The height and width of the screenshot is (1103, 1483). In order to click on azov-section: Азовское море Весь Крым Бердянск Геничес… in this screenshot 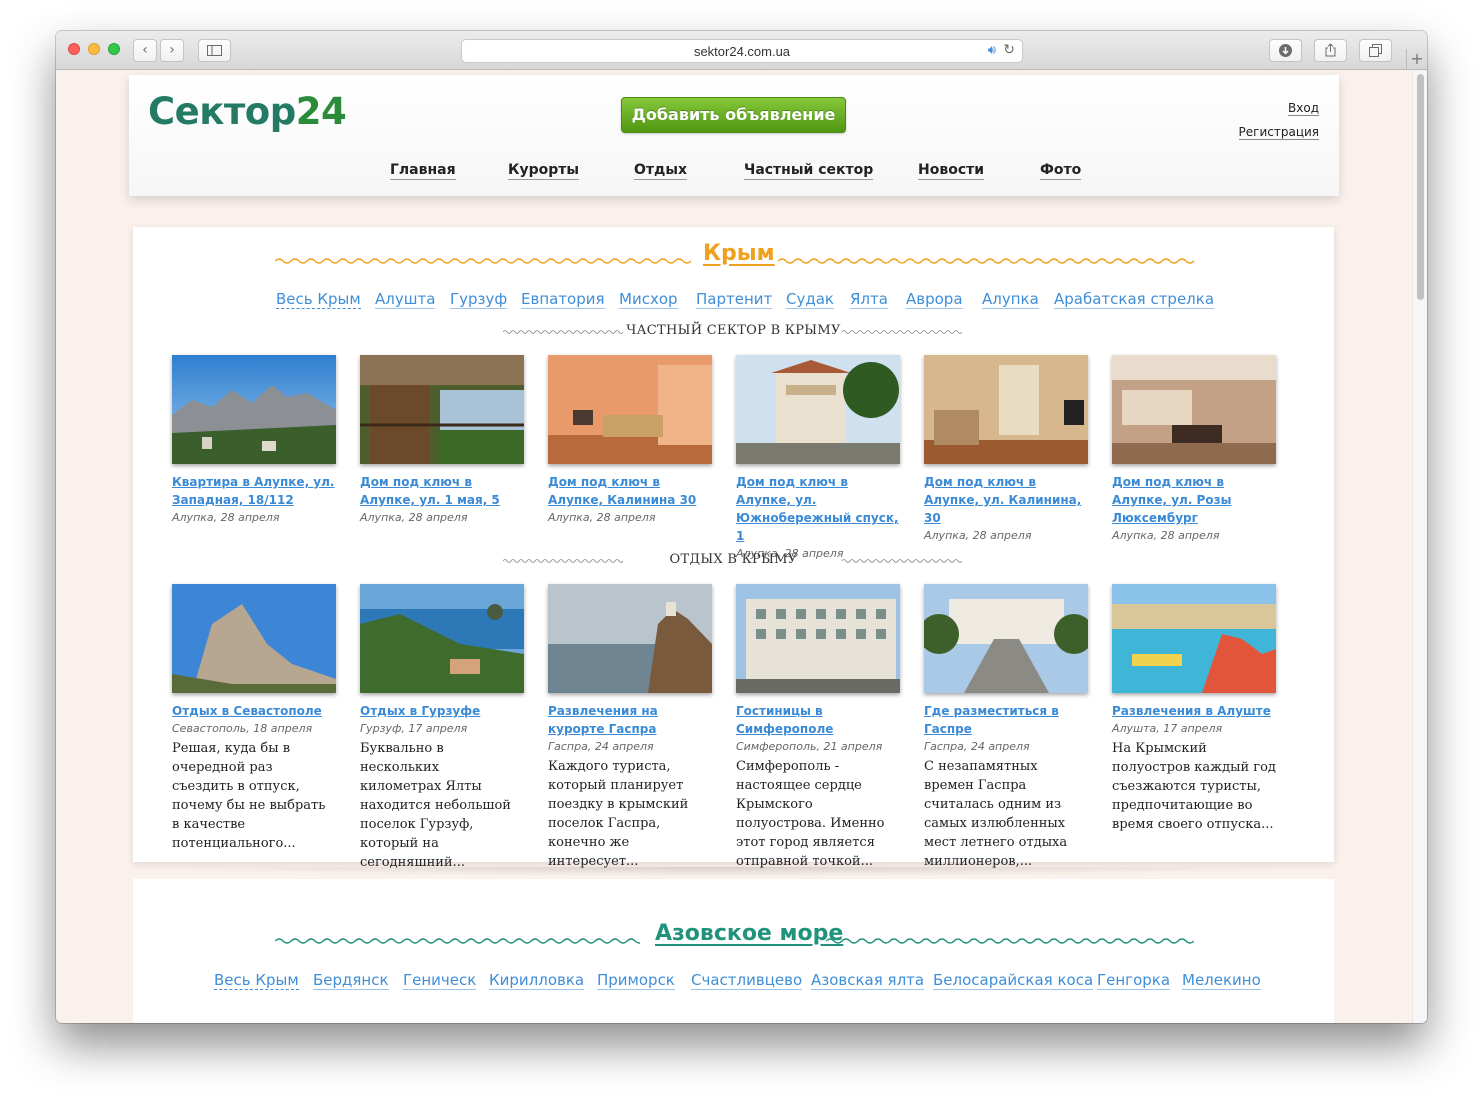, I will do `click(733, 951)`.